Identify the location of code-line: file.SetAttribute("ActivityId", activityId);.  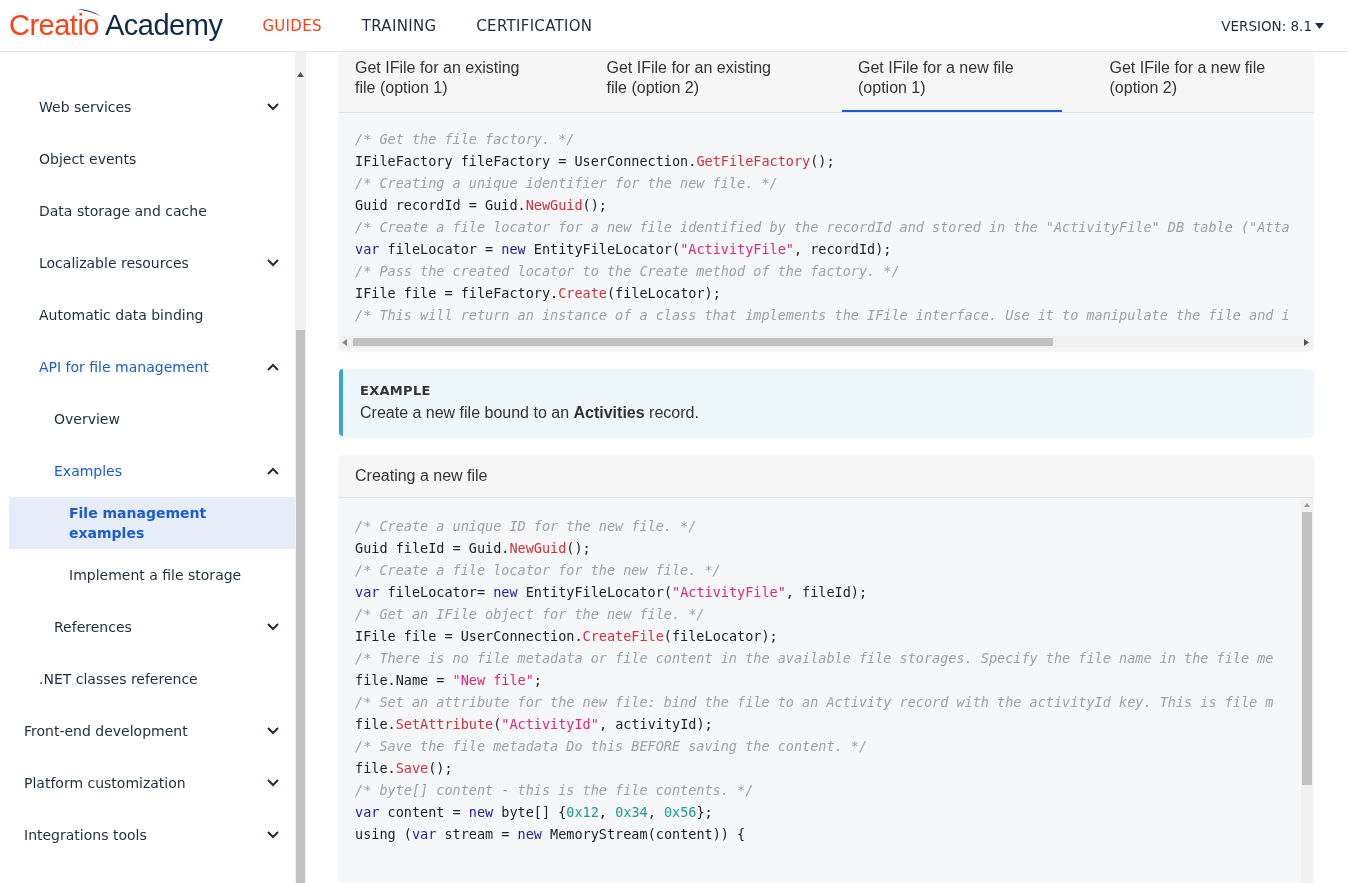
(534, 724).